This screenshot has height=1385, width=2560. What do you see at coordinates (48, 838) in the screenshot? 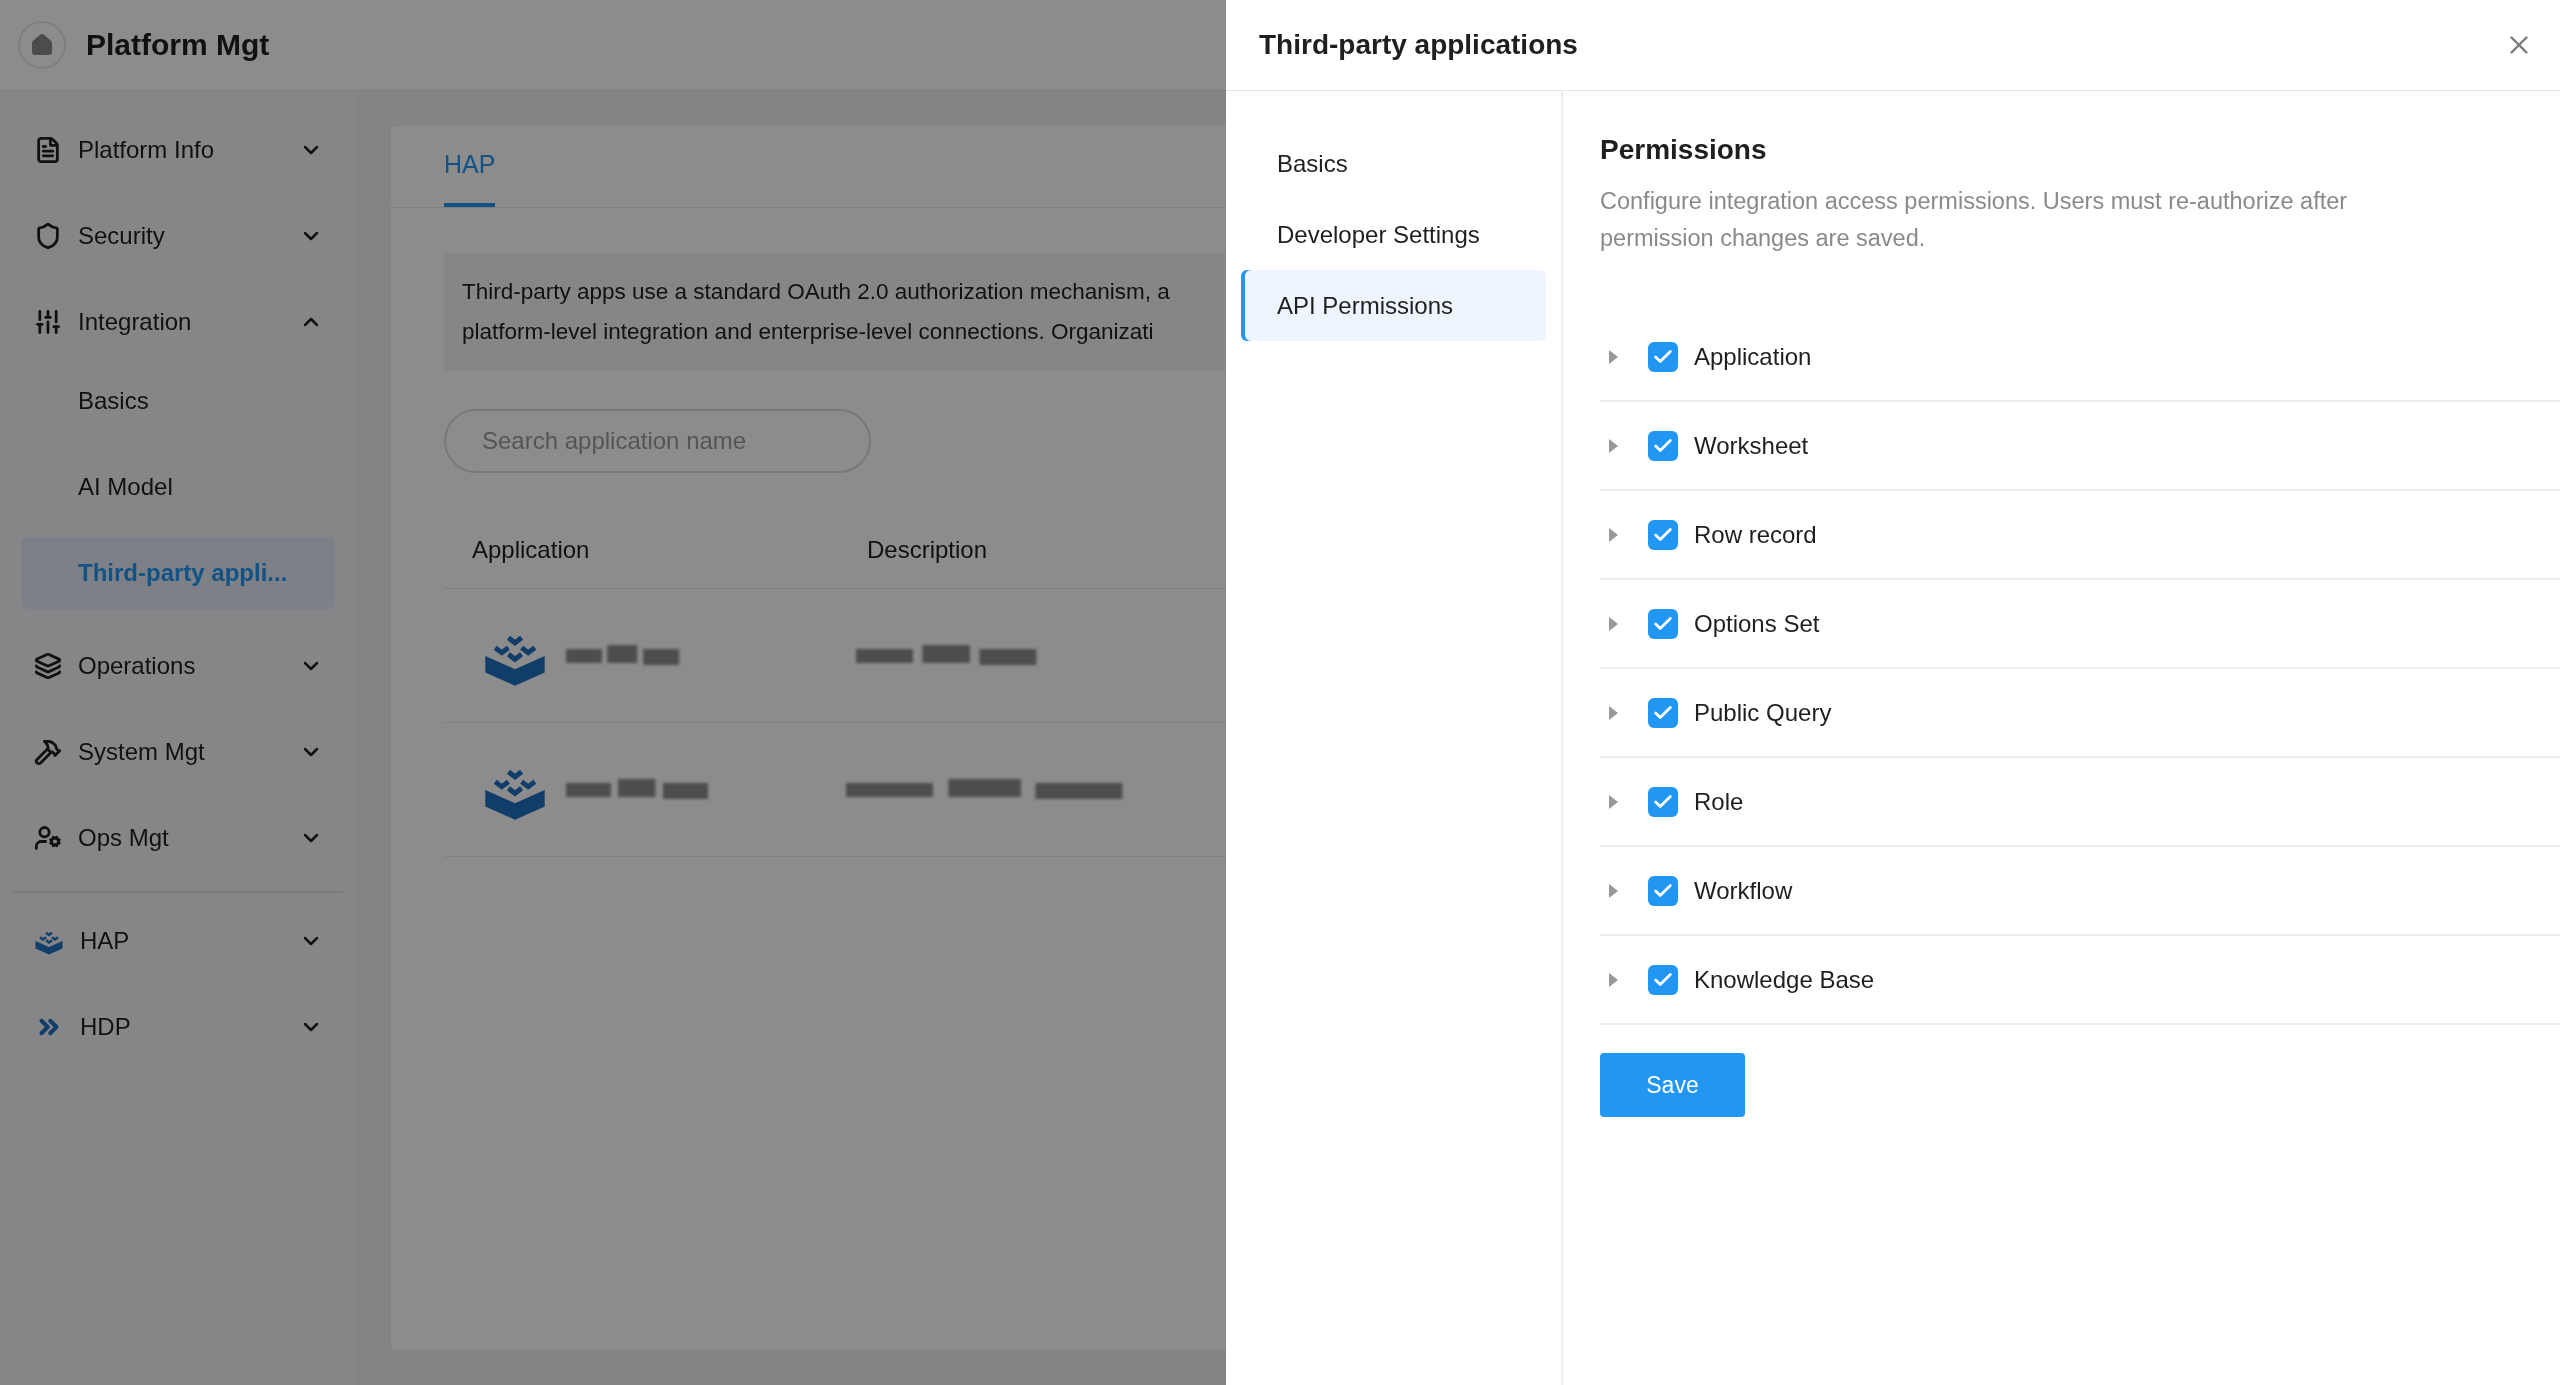
I see `user-gear-icon` at bounding box center [48, 838].